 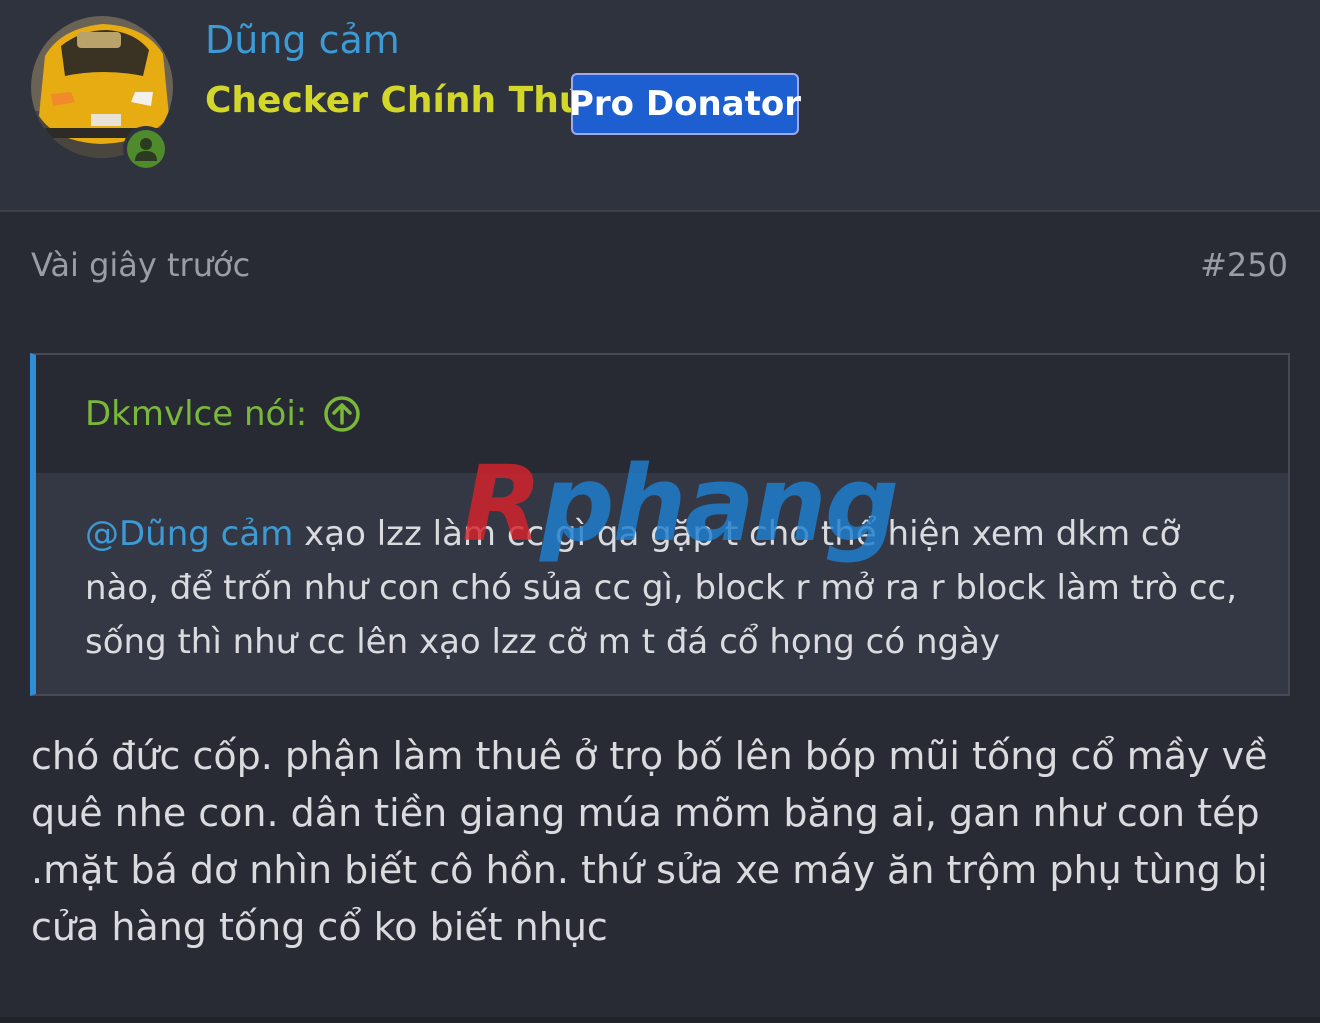 What do you see at coordinates (189, 534) in the screenshot?
I see `mention-link: @Dũng cảm` at bounding box center [189, 534].